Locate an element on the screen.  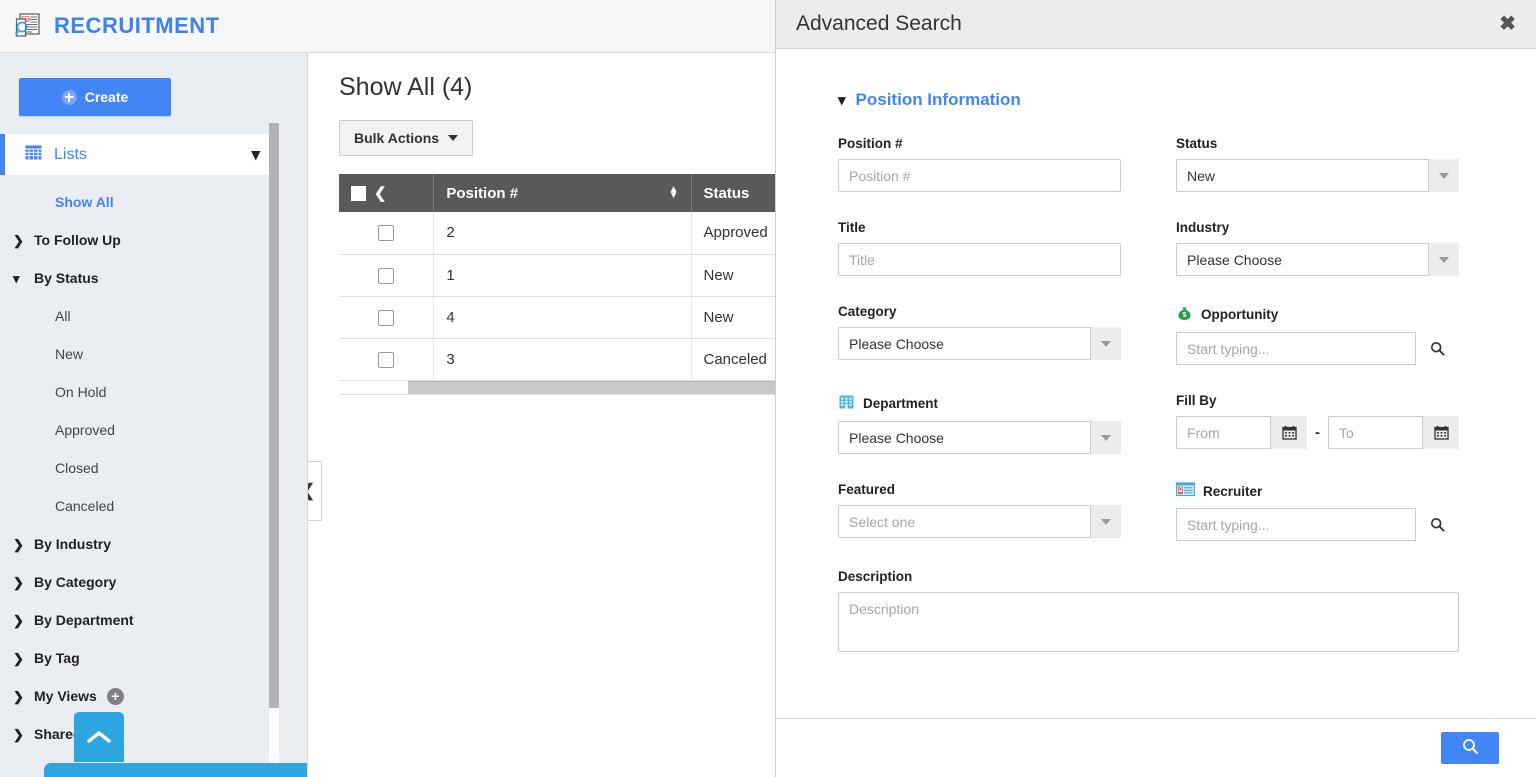
sidebar-item-label: To Follow Up is located at coordinates (77, 240).